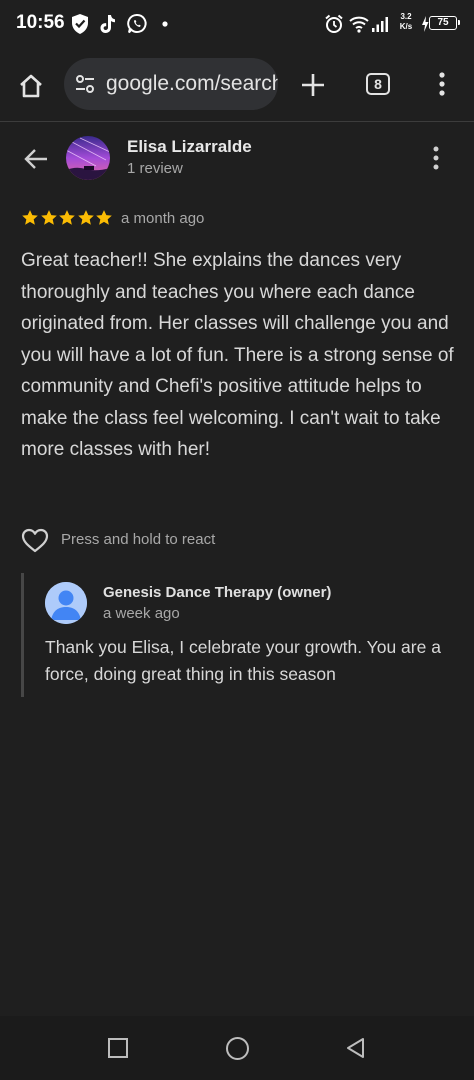 Image resolution: width=474 pixels, height=1080 pixels. I want to click on system-nav-bar, so click(237, 1048).